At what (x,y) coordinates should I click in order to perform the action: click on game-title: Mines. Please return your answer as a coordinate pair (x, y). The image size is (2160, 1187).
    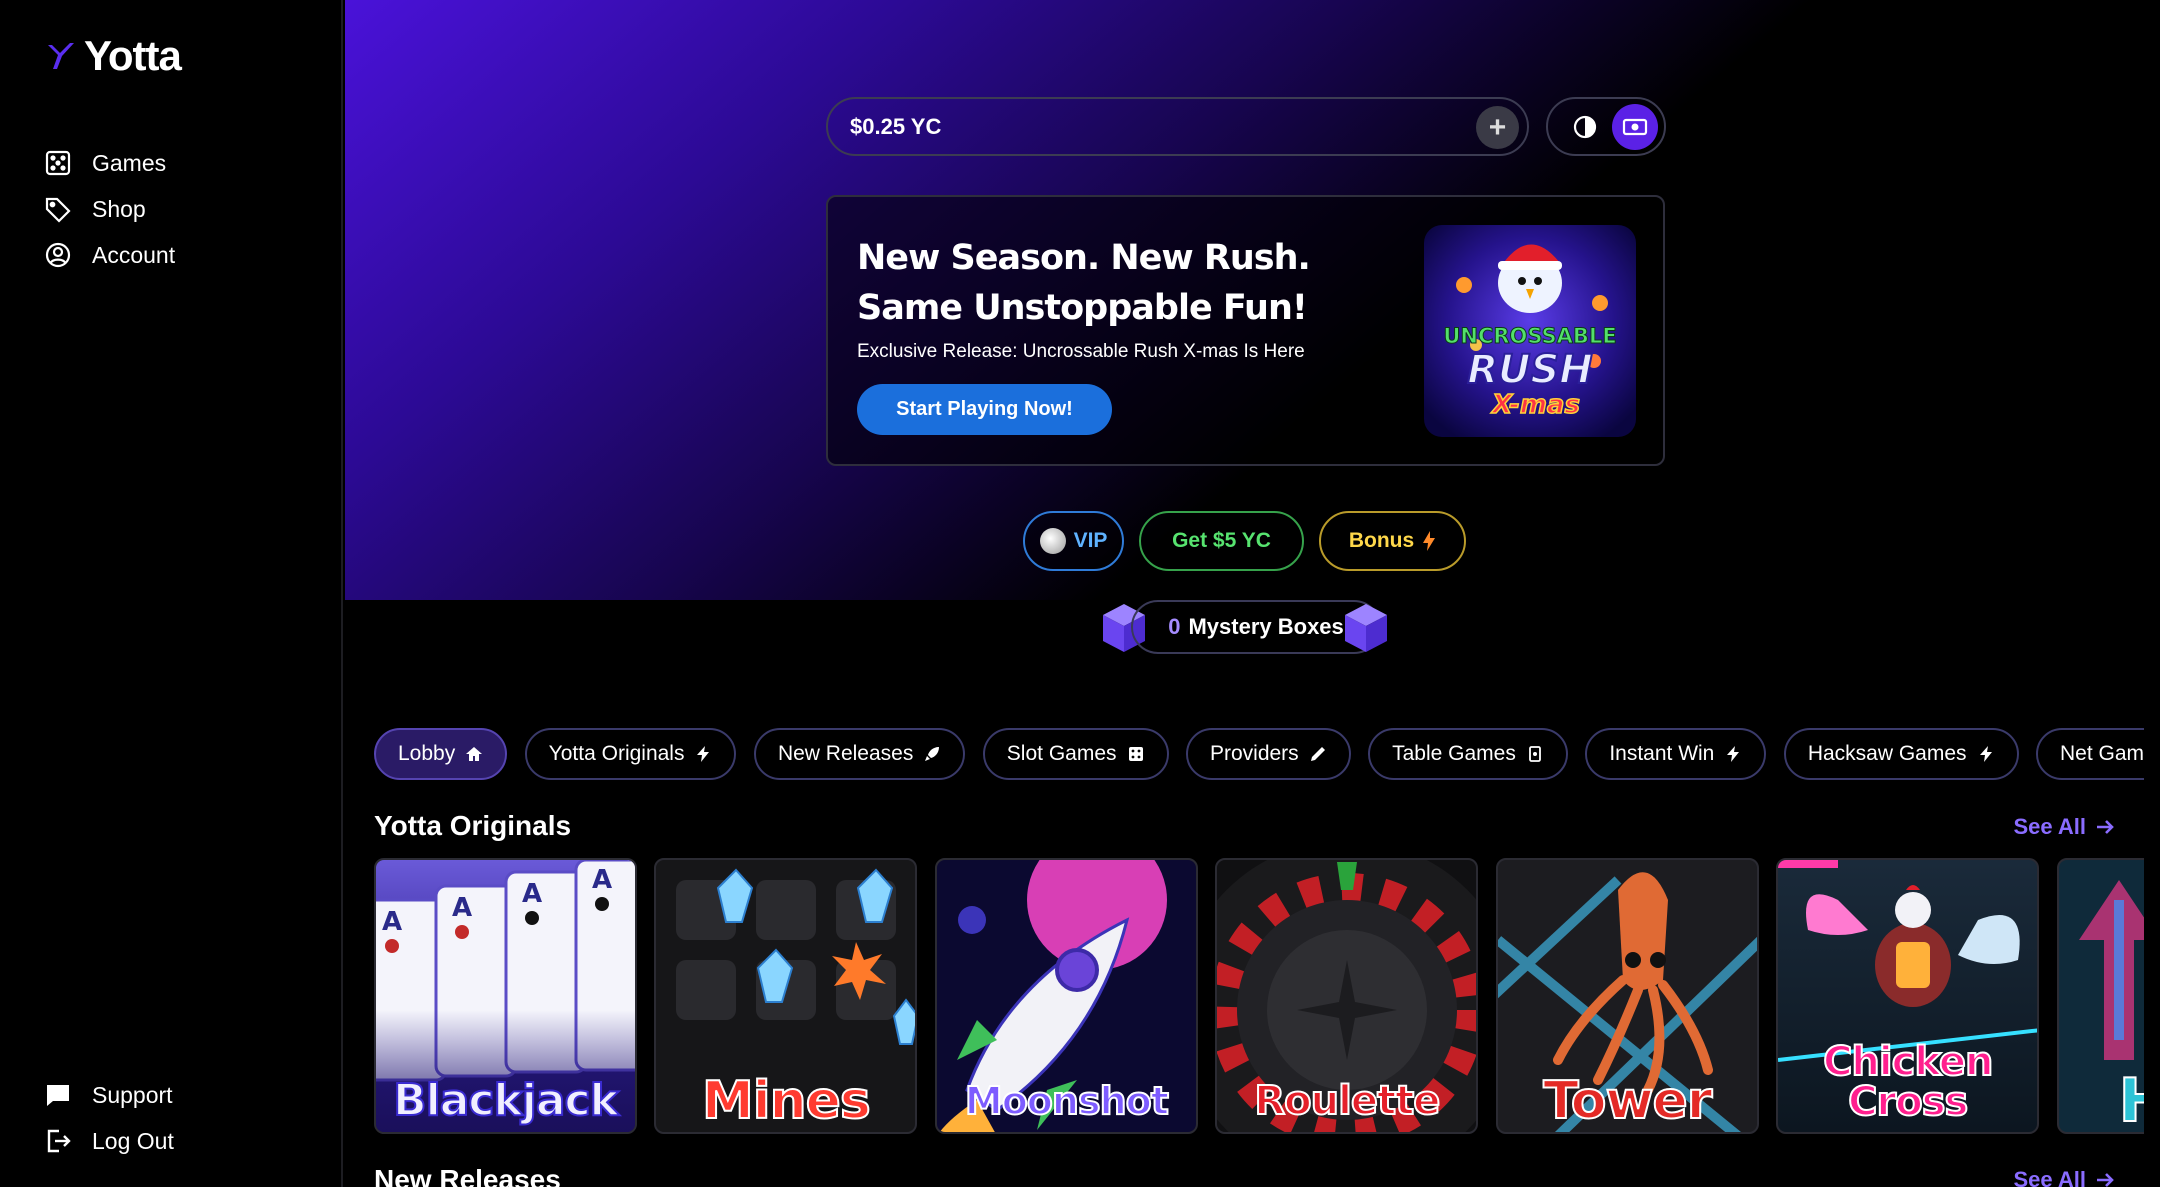
    Looking at the image, I should click on (786, 1101).